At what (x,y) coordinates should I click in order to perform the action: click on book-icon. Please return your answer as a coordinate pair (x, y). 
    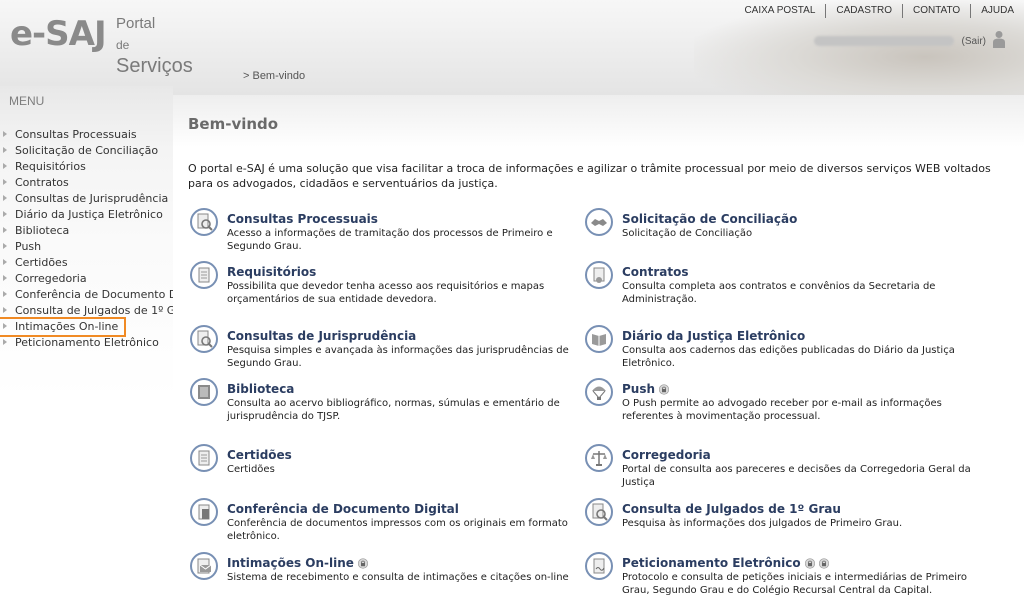
    Looking at the image, I should click on (204, 392).